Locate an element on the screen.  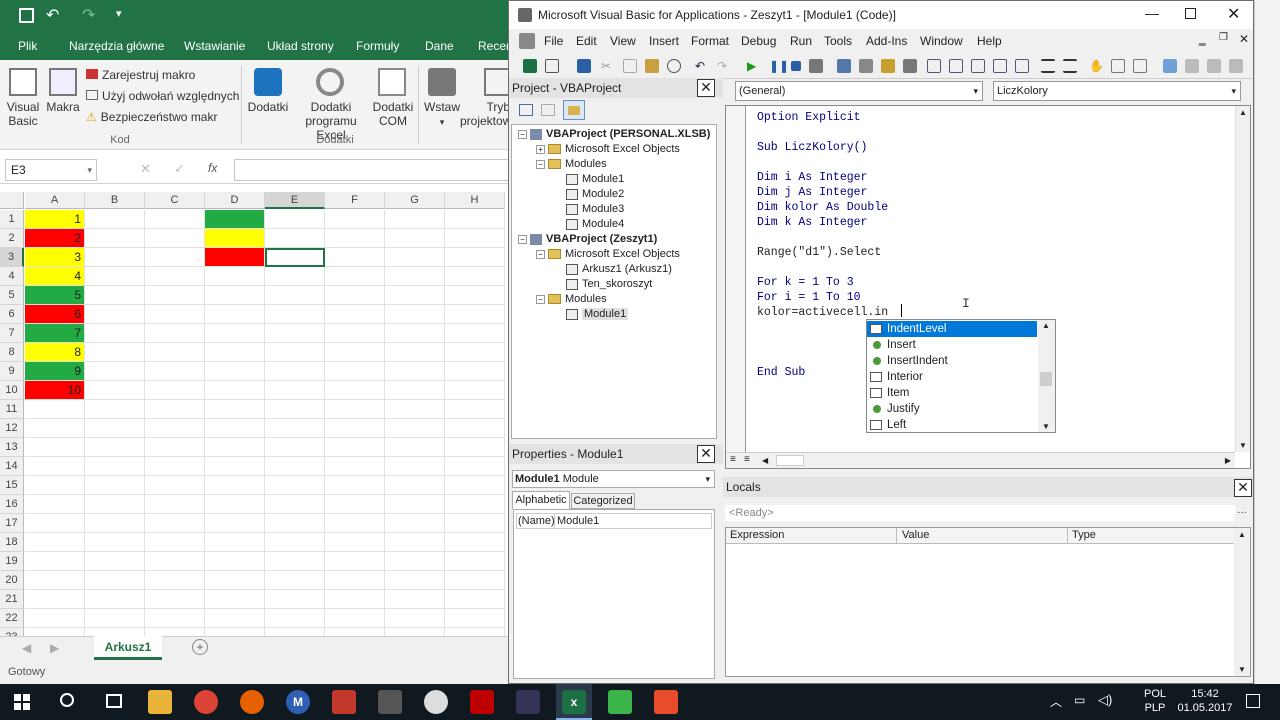
menu-file: File is located at coordinates (553, 41).